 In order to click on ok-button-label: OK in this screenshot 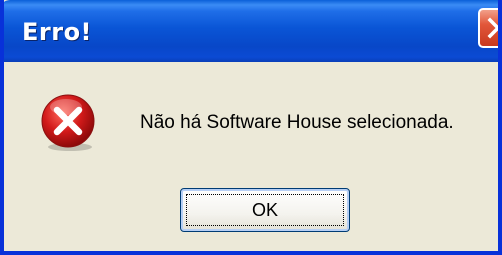, I will do `click(265, 210)`.